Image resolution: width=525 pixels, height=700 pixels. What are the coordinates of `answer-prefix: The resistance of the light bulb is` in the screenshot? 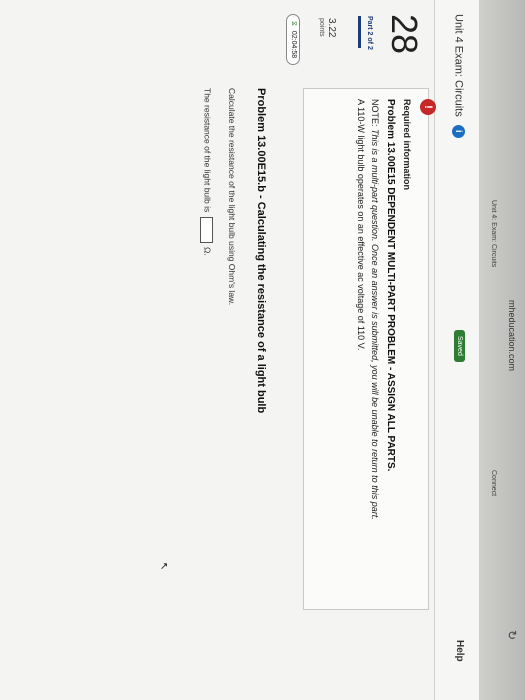 It's located at (207, 150).